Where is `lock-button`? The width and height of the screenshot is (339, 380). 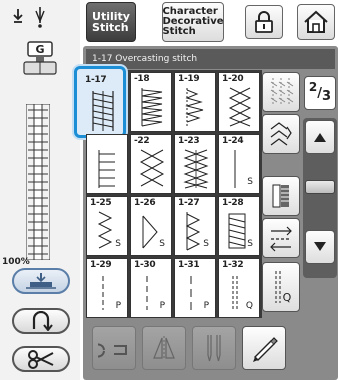
lock-button is located at coordinates (264, 22).